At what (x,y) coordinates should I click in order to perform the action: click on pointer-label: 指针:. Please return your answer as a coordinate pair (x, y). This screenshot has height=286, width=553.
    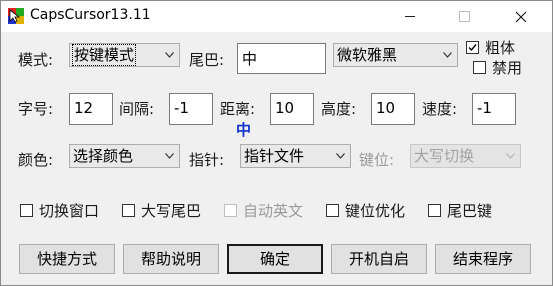
    Looking at the image, I should click on (207, 160).